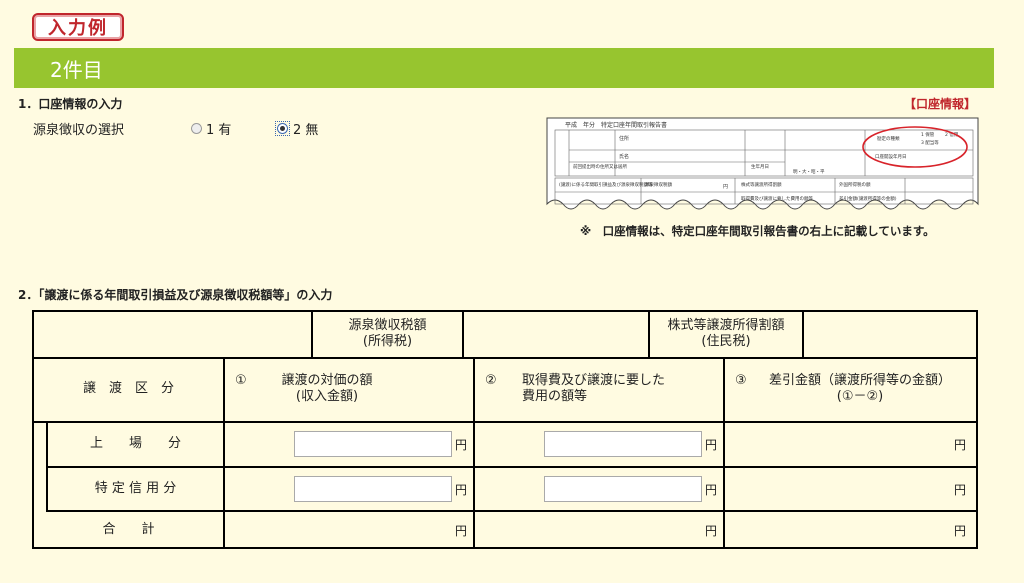 Image resolution: width=1024 pixels, height=583 pixels. Describe the element at coordinates (616, 125) in the screenshot. I see `thumb-title: 平成 年分 特定口座年間取引報告書` at that location.